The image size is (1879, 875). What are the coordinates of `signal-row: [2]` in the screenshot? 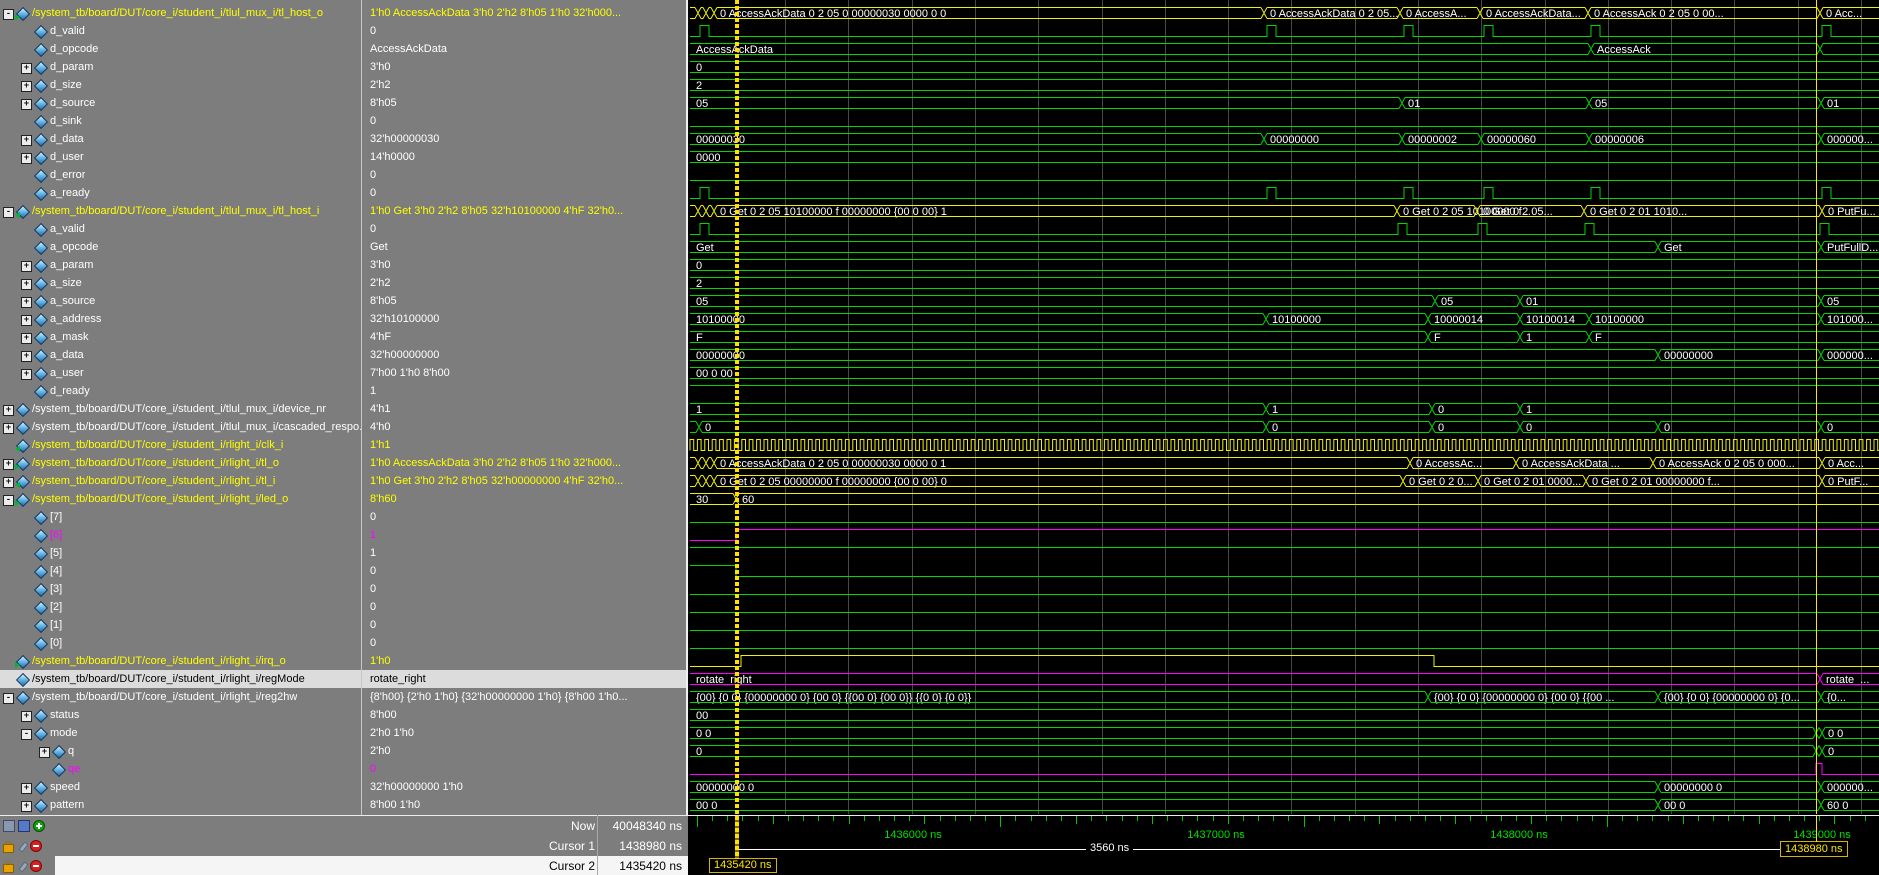 It's located at (180, 607).